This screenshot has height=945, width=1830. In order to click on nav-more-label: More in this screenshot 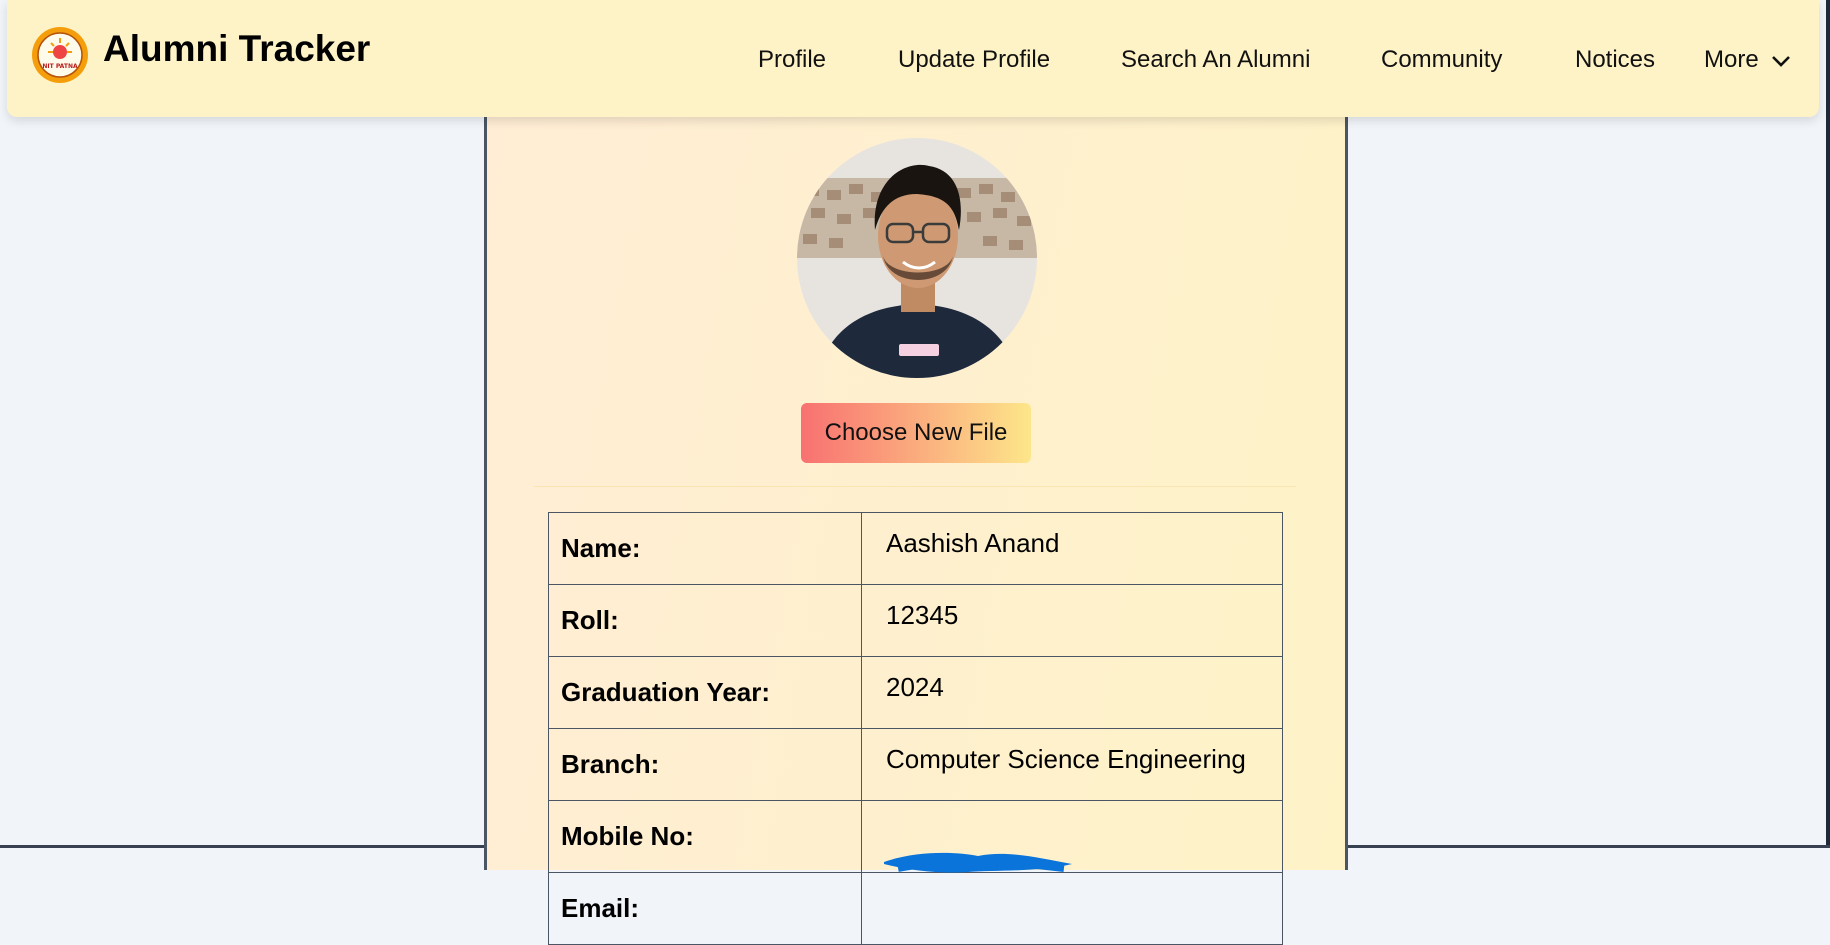, I will do `click(1731, 59)`.